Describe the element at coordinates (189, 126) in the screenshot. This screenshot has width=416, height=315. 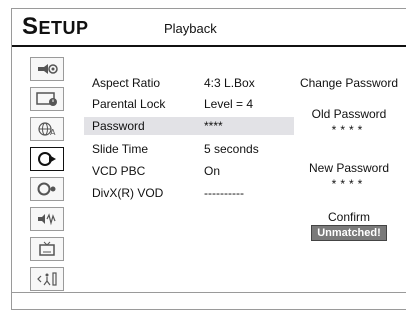
I see `setting-row-password: Password ****` at that location.